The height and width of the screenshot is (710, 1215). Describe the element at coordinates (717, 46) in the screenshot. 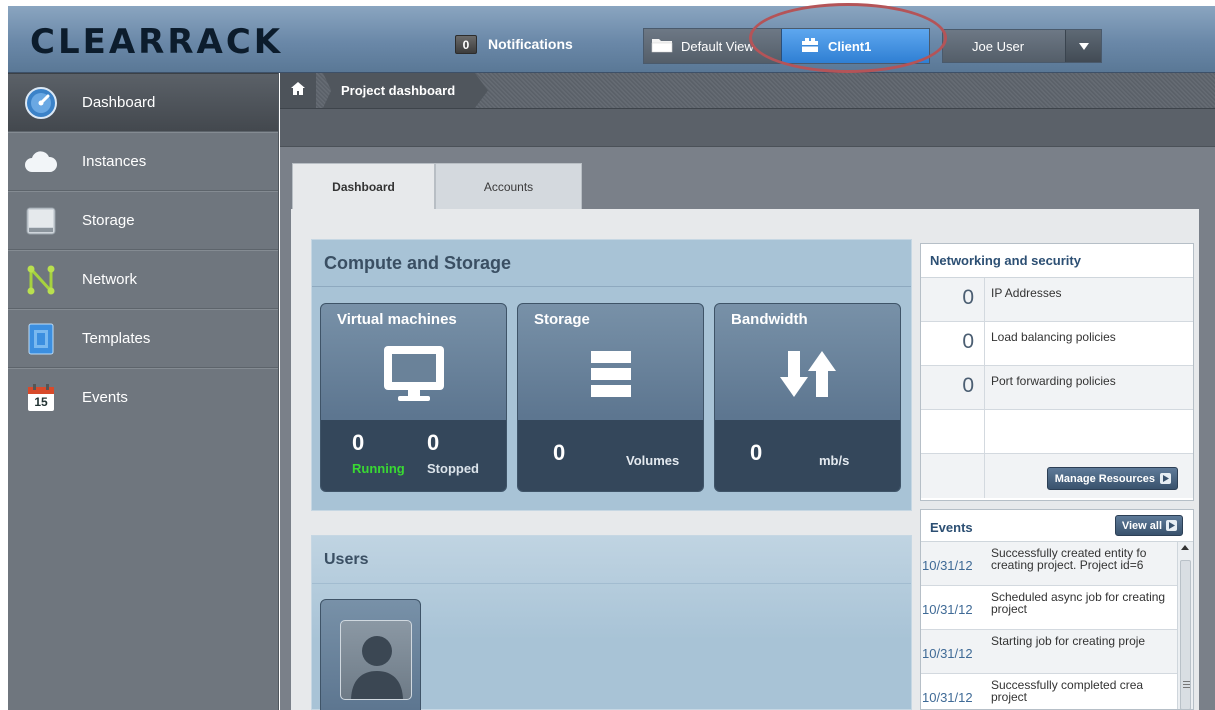

I see `default-view-label: Default View` at that location.